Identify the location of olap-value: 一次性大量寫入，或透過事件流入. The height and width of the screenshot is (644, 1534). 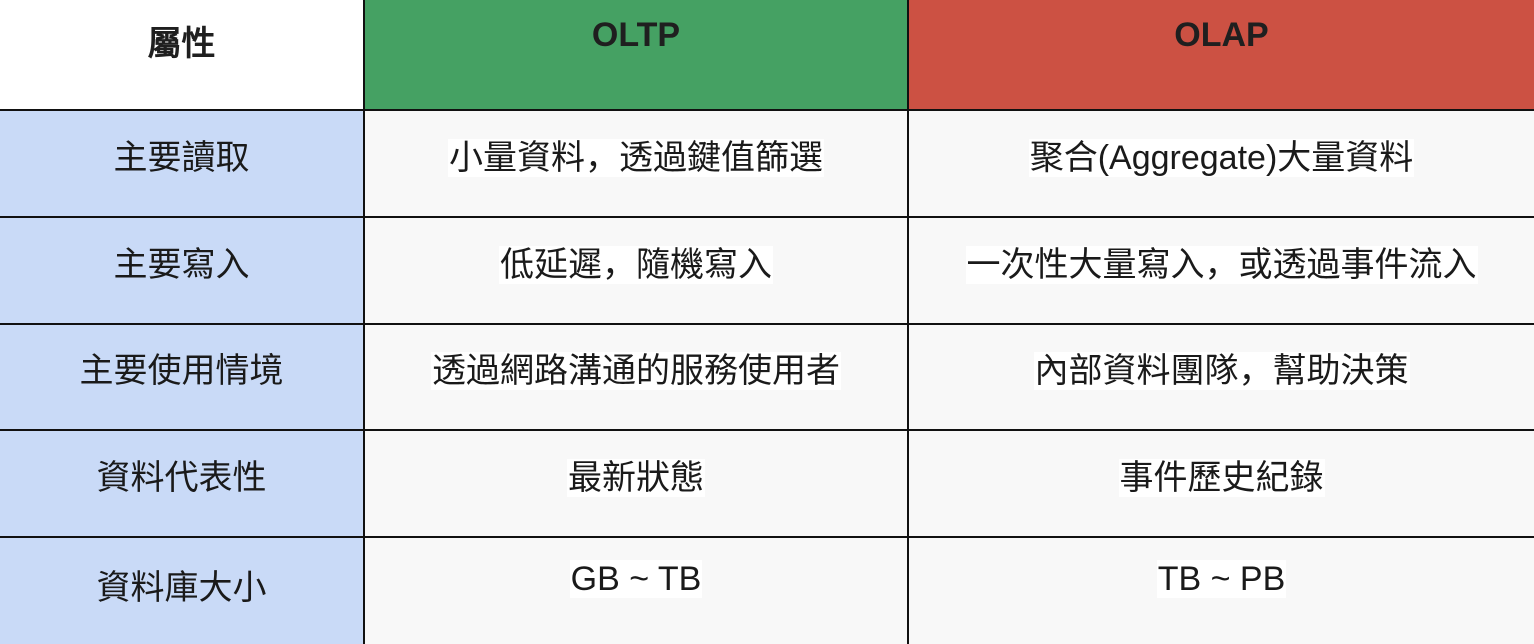
(1221, 264).